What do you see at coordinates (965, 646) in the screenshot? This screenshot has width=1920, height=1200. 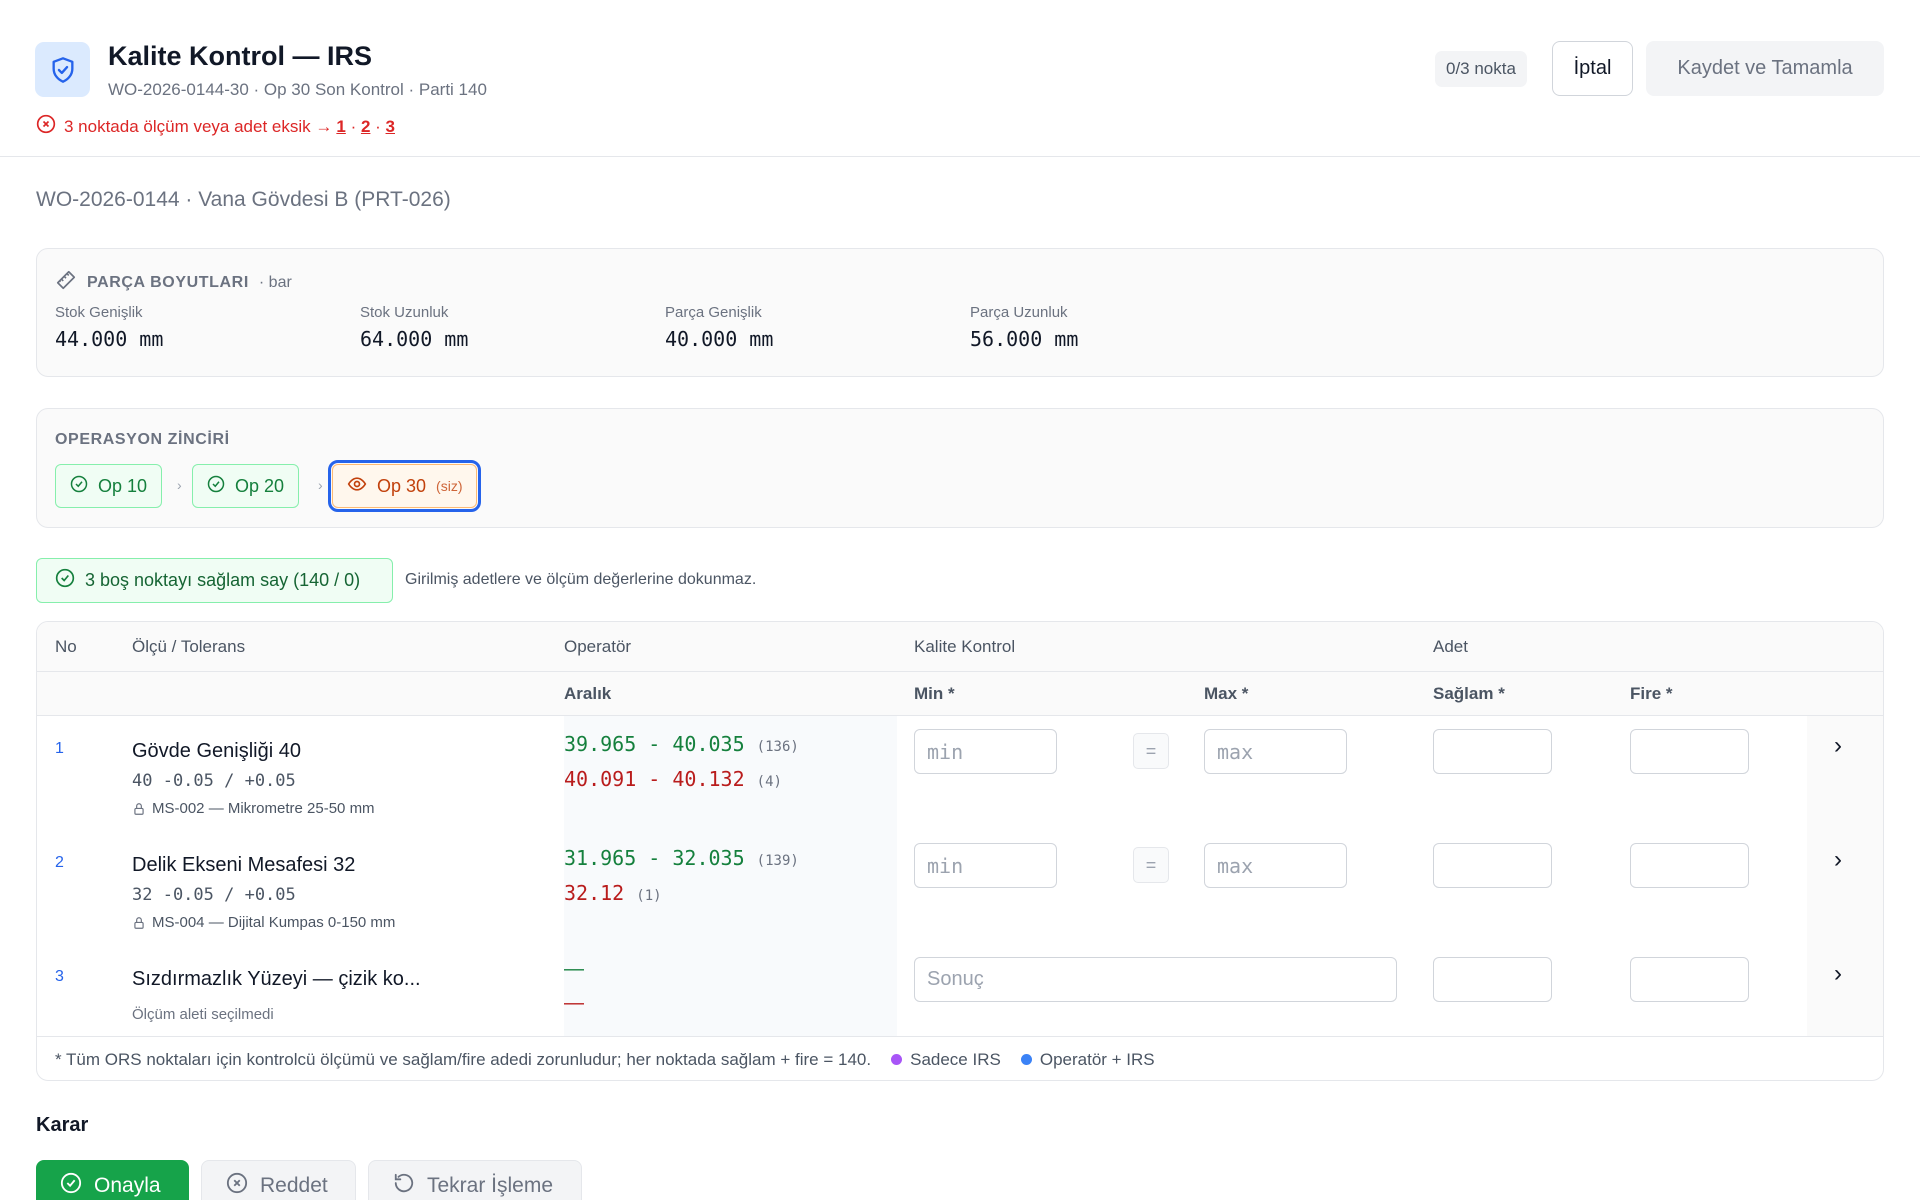 I see `col-quality-control: Kalite Kontrol` at bounding box center [965, 646].